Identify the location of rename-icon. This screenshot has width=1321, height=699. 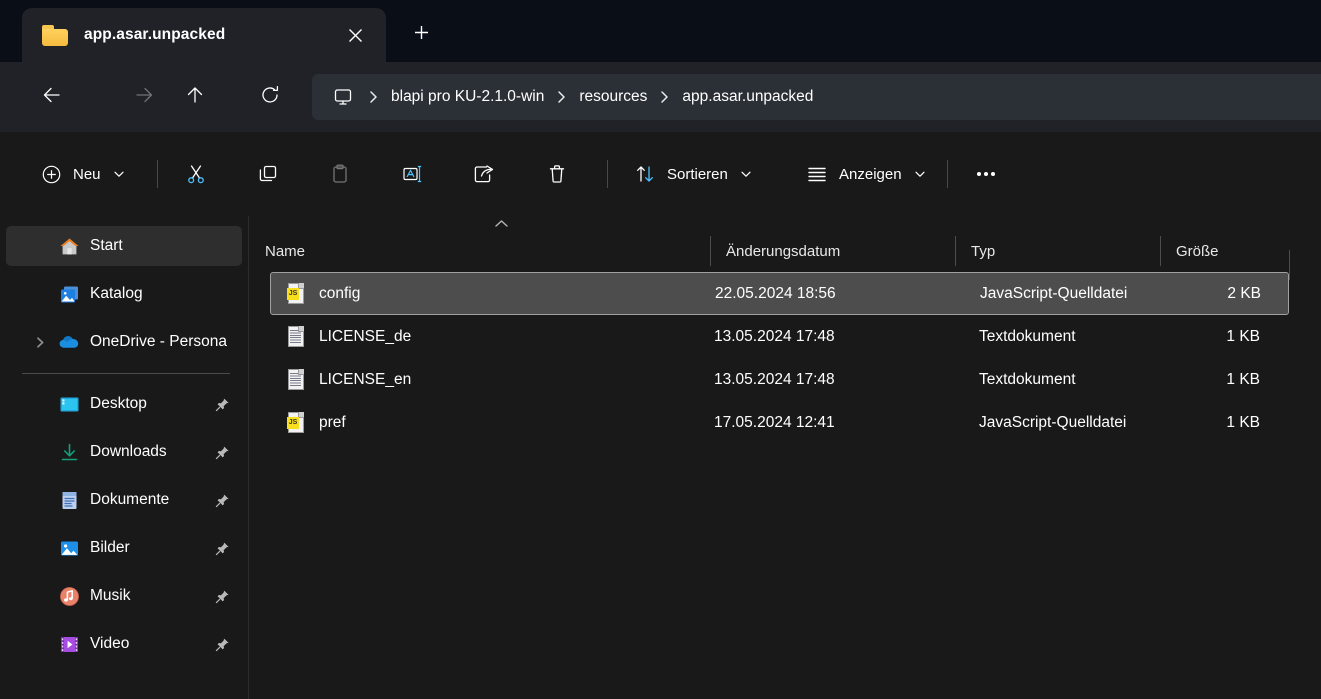
(412, 174).